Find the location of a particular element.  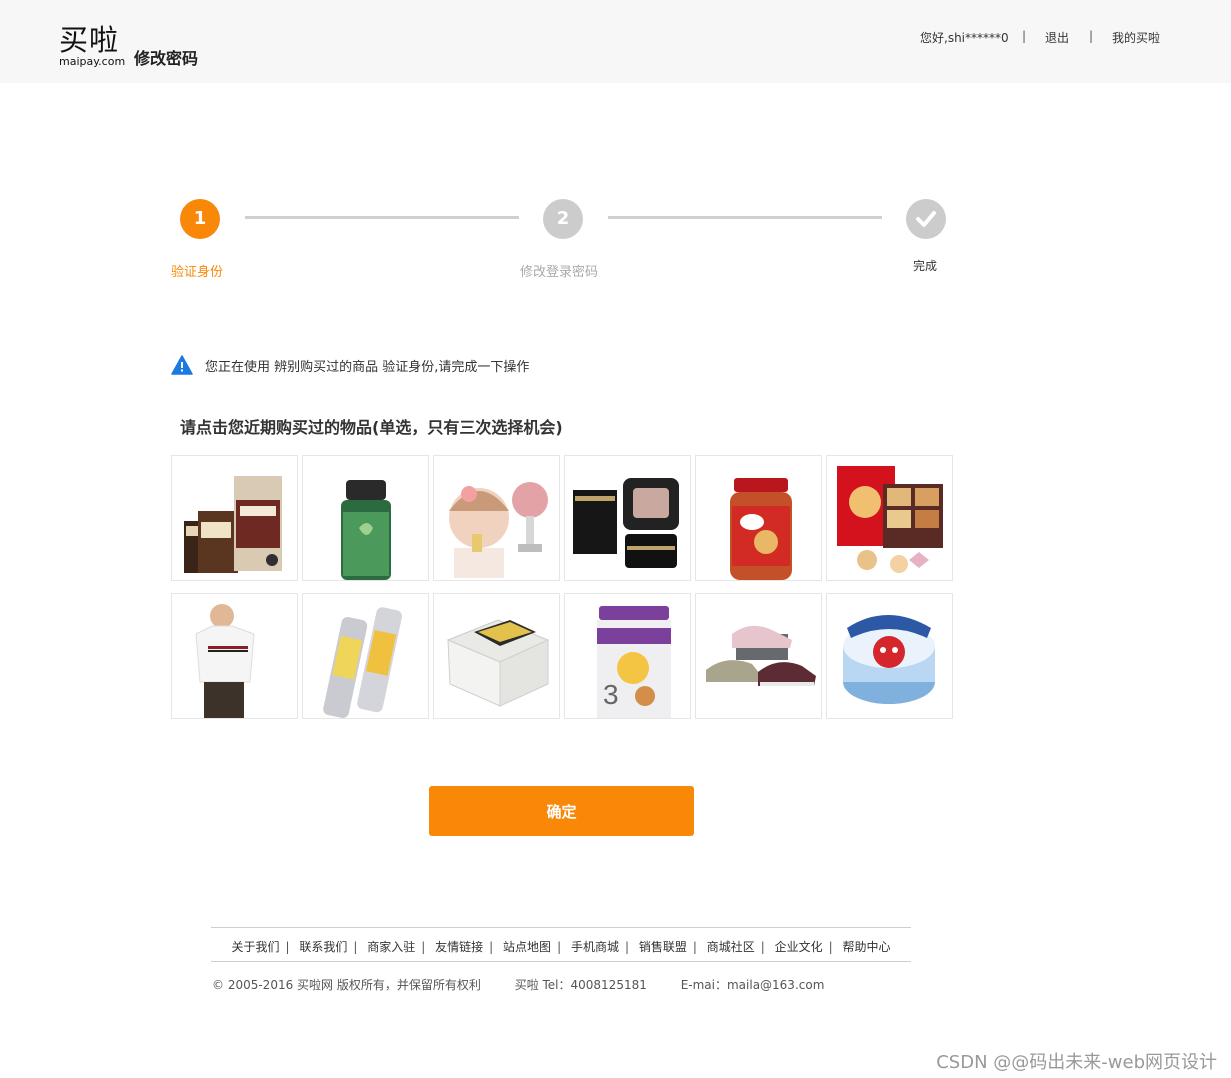

drip-bag-coffee-image is located at coordinates (233, 524).